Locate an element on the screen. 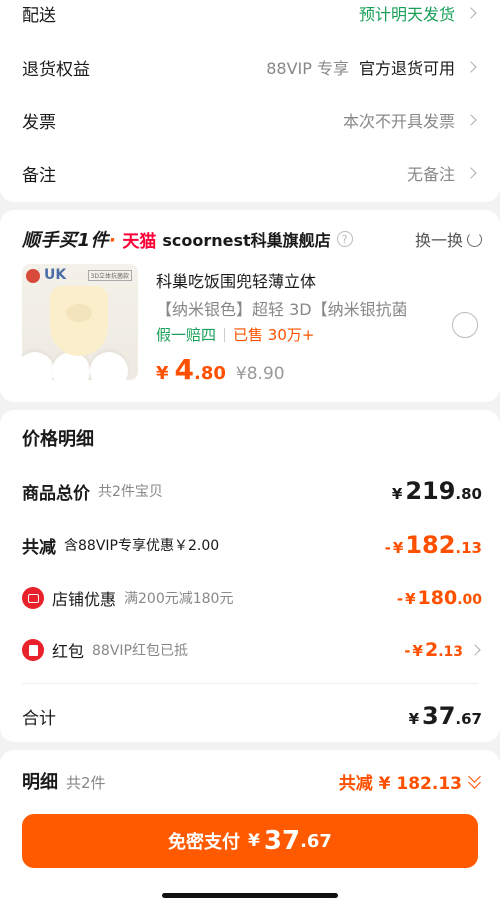  double-chevron-down-icon is located at coordinates (475, 781).